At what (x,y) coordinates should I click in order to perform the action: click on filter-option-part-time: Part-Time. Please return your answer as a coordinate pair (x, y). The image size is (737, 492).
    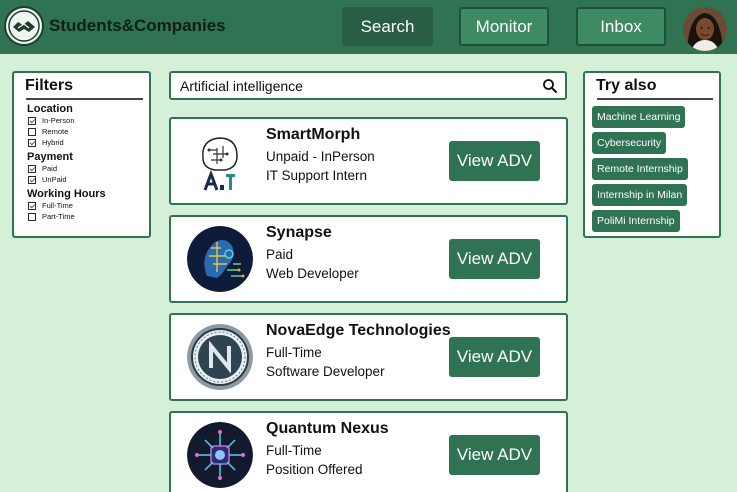
    Looking at the image, I should click on (88, 216).